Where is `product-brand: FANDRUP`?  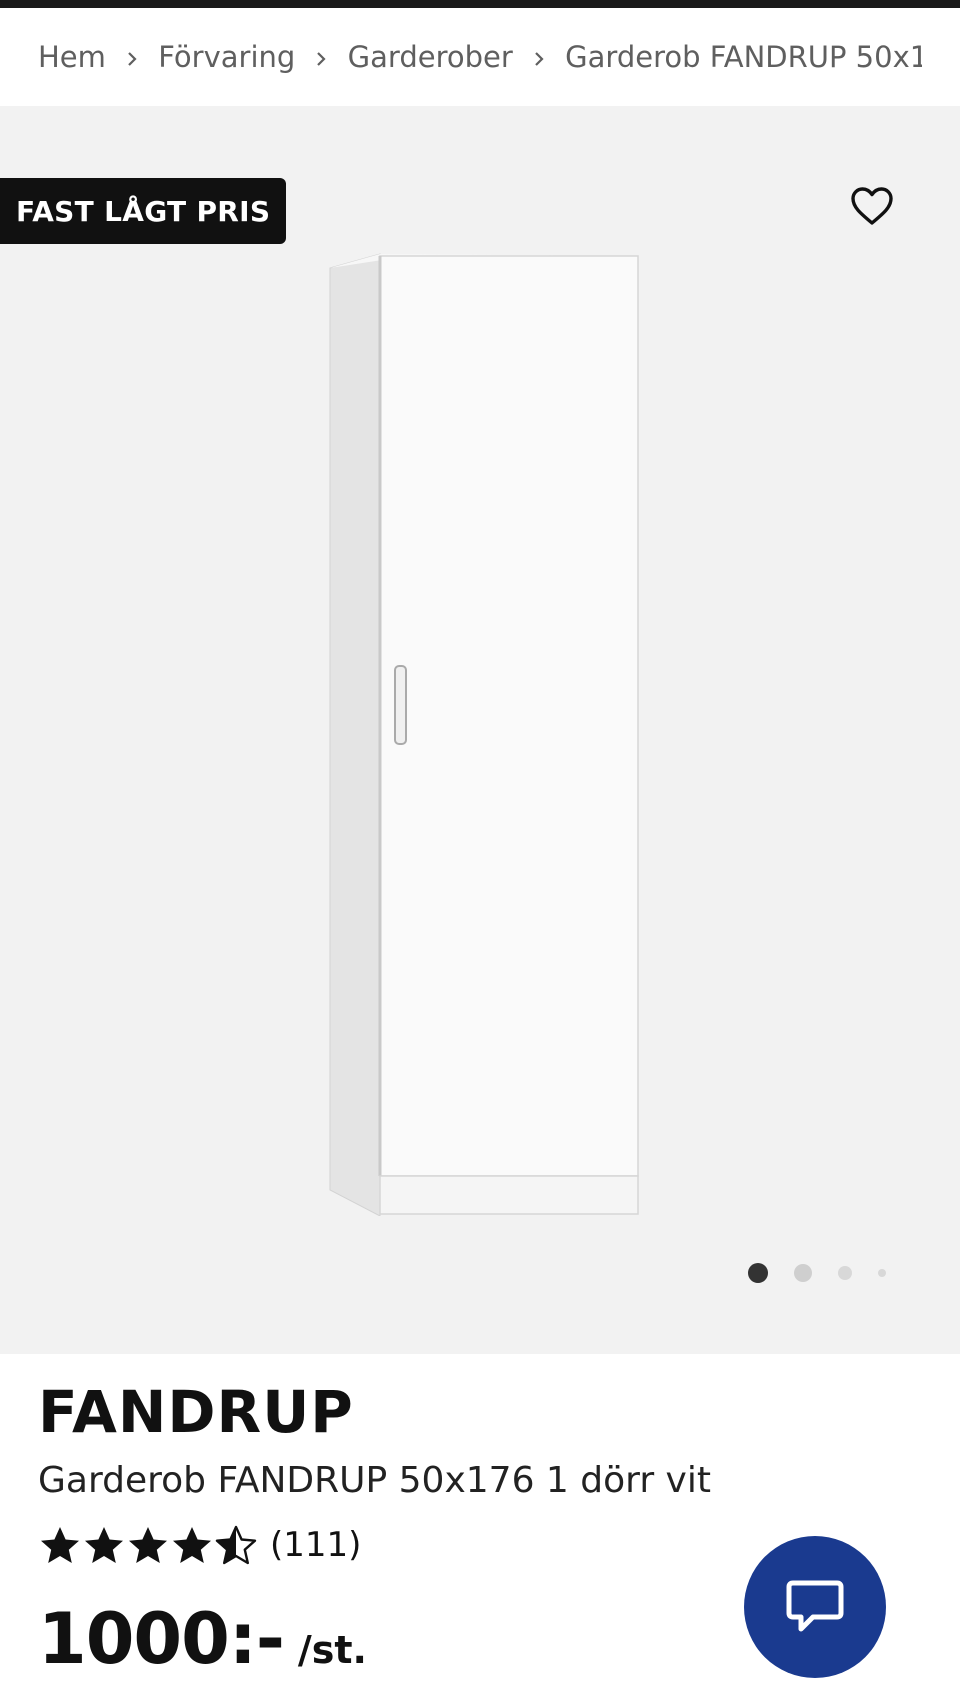
product-brand: FANDRUP is located at coordinates (196, 1412).